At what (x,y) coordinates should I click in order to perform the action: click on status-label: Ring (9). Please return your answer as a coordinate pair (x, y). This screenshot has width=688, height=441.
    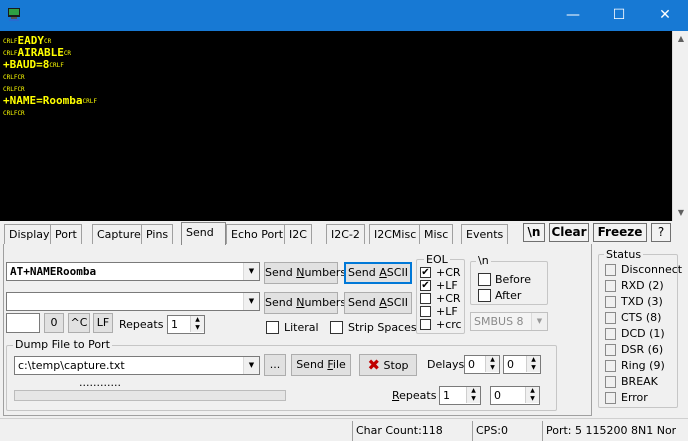
    Looking at the image, I should click on (643, 365).